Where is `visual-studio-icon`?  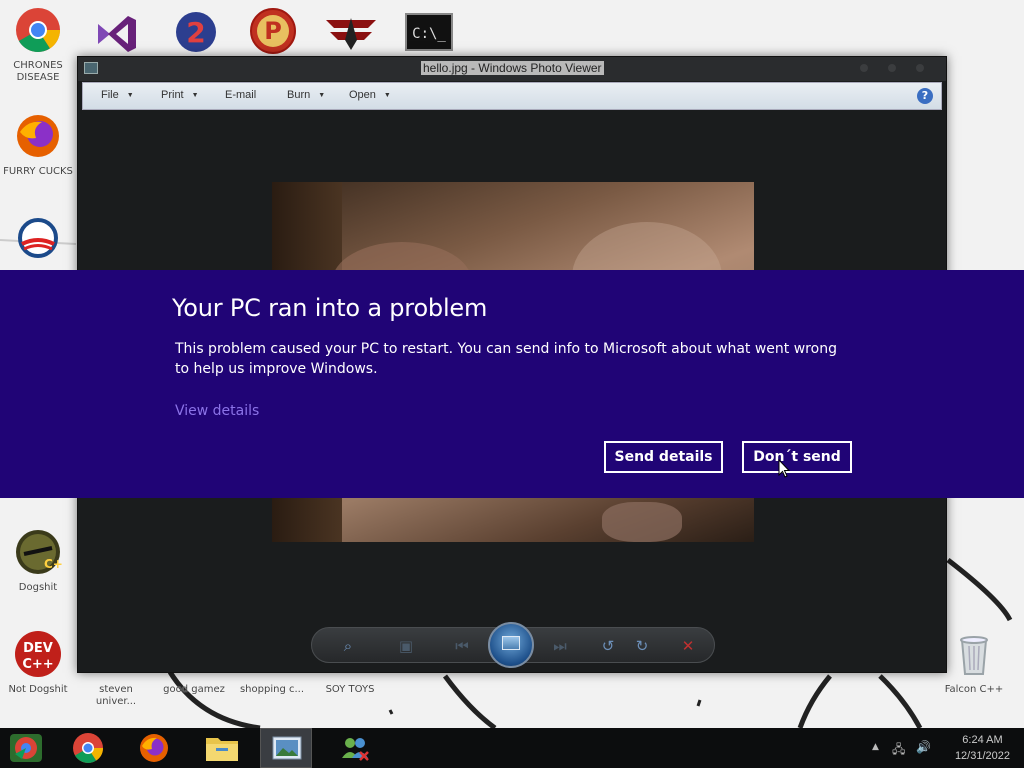 visual-studio-icon is located at coordinates (117, 33).